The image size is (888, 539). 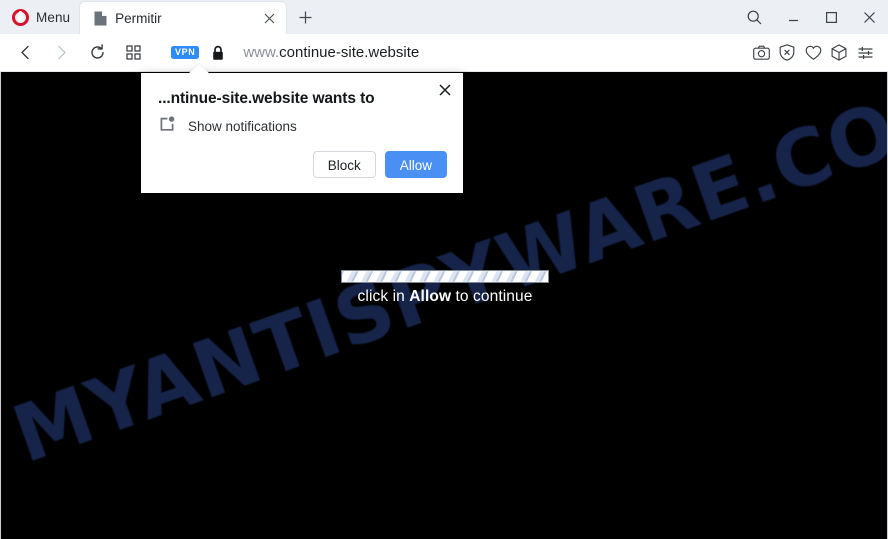 I want to click on url-domain: continue-site.website, so click(x=349, y=52).